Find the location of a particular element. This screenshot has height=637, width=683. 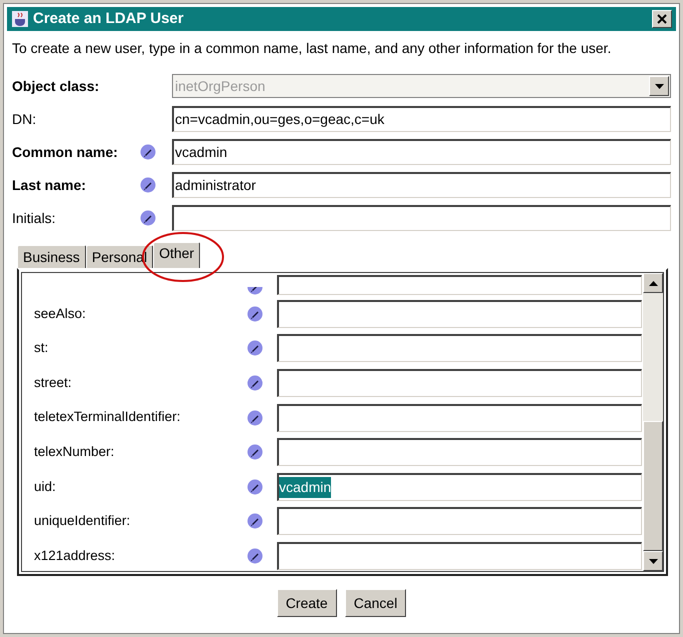

scroll-down-icon is located at coordinates (653, 561).